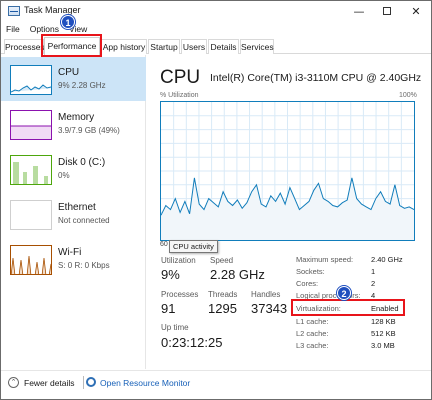 The height and width of the screenshot is (400, 432). What do you see at coordinates (83, 382) in the screenshot?
I see `footer-divider` at bounding box center [83, 382].